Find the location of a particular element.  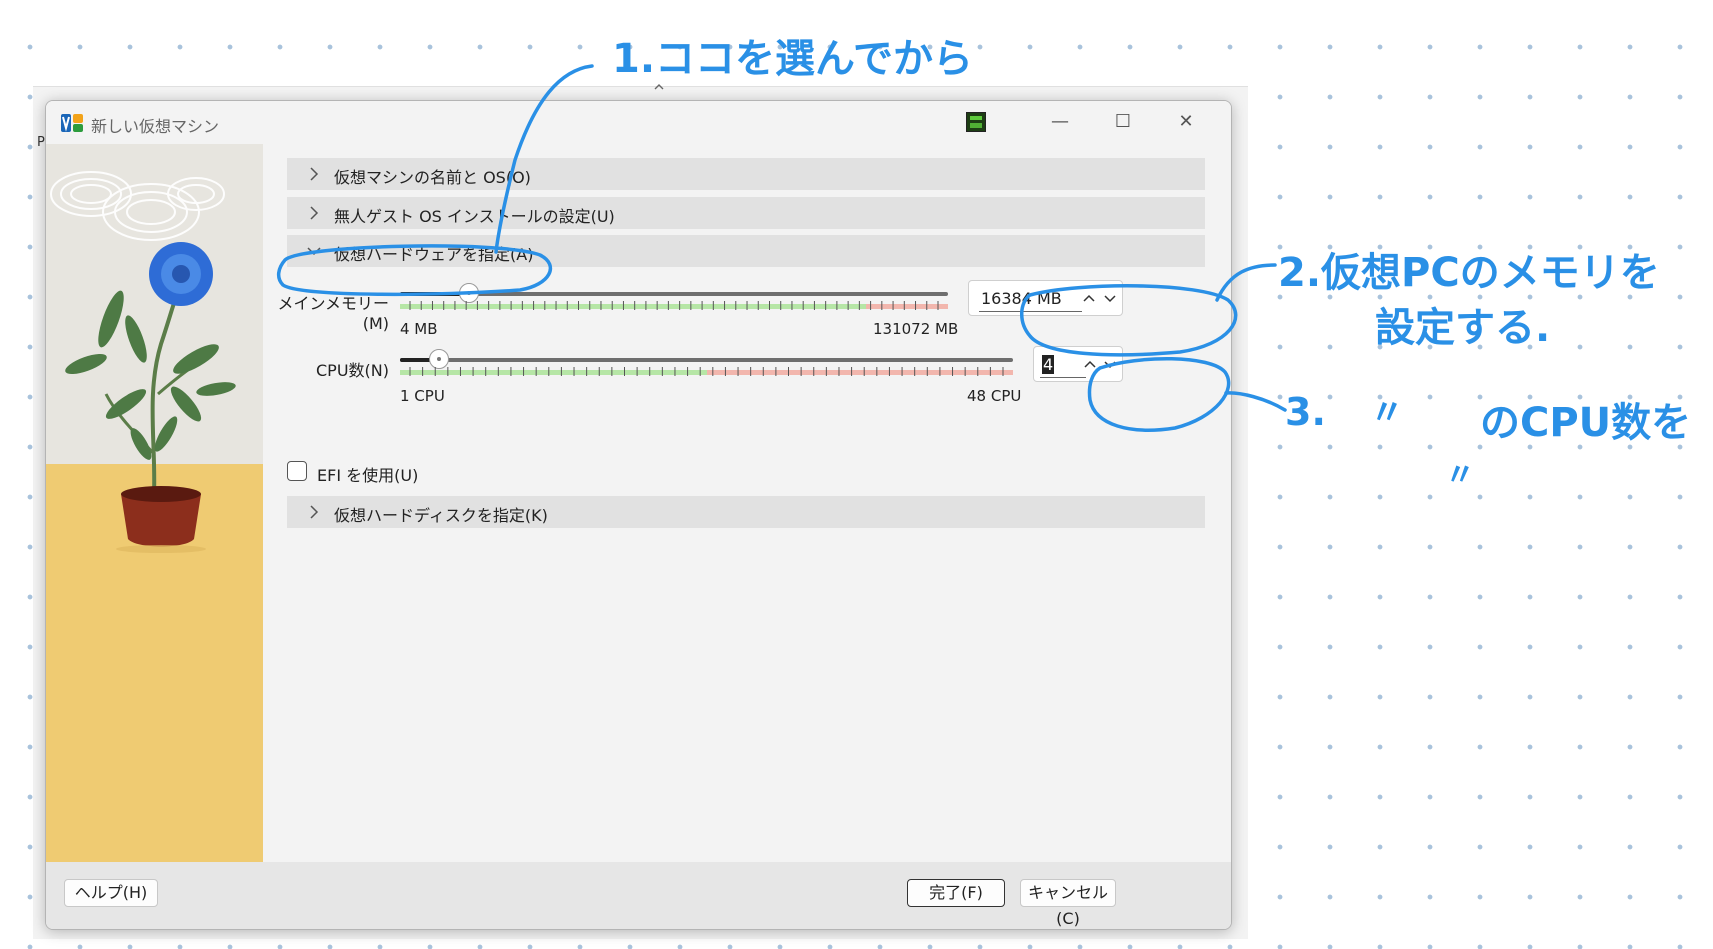

sidebar-illustration is located at coordinates (154, 503).